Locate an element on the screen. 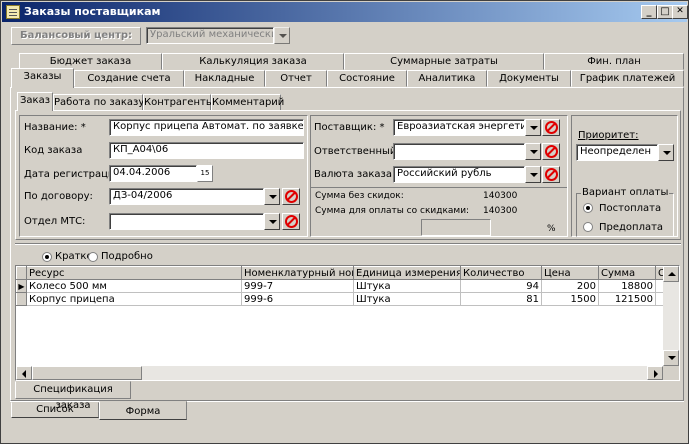 The width and height of the screenshot is (689, 444). responsible-label: Ответственный: is located at coordinates (357, 151).